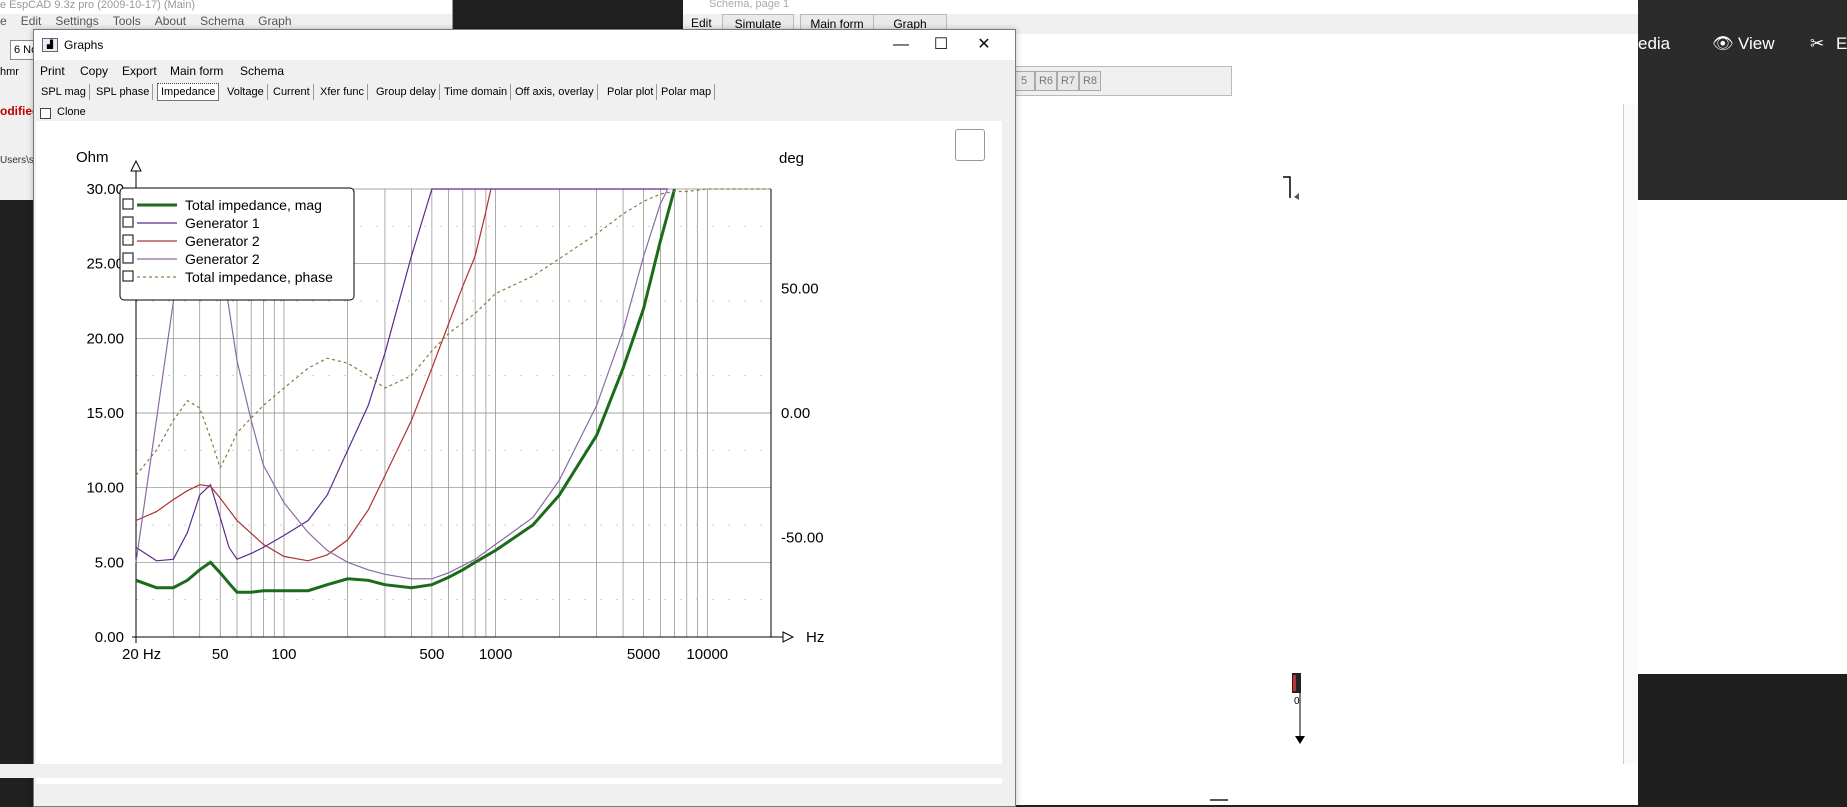  I want to click on x-tick-label: 50, so click(220, 654).